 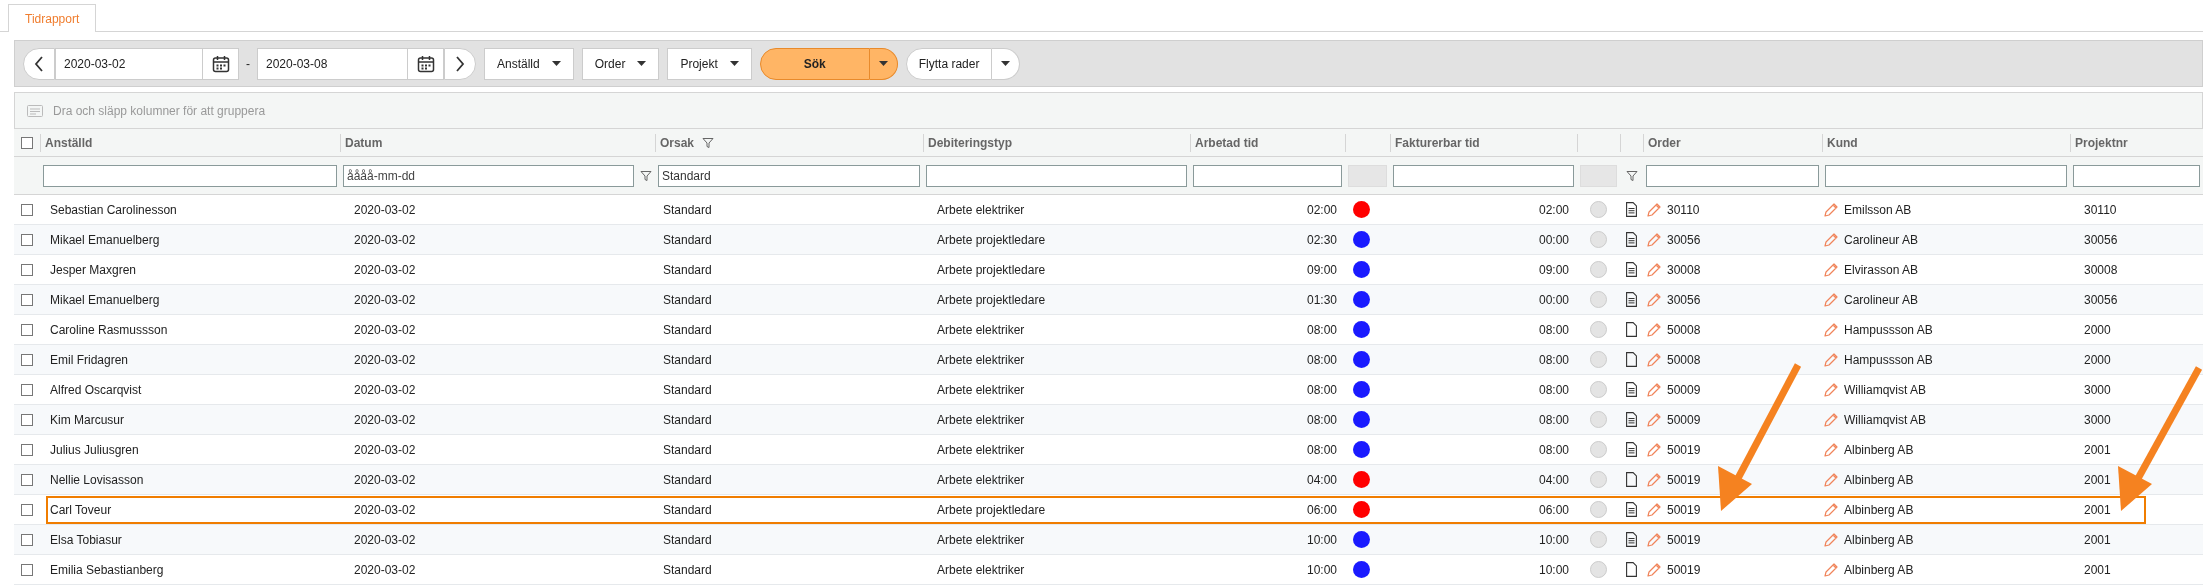 What do you see at coordinates (1881, 270) in the screenshot?
I see `table-cell-text: Elvirasson AB` at bounding box center [1881, 270].